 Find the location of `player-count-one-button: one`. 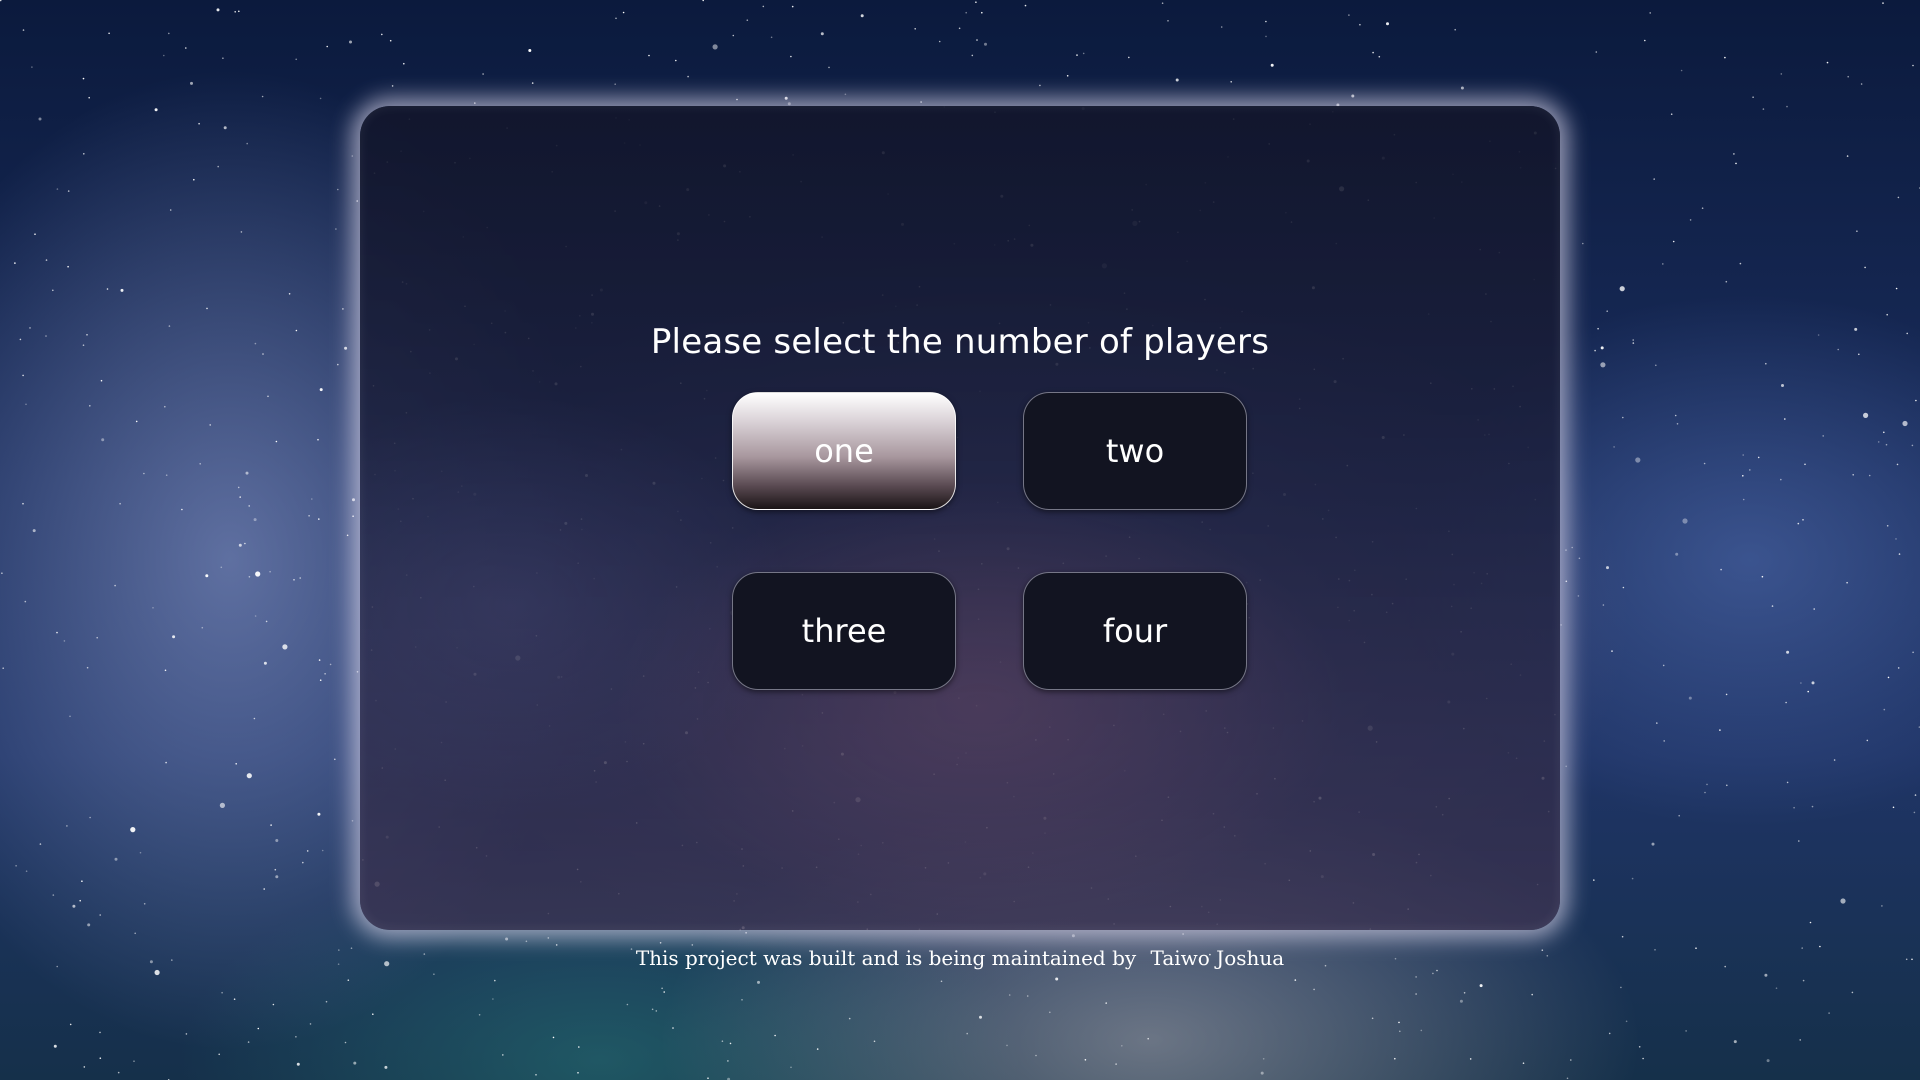

player-count-one-button: one is located at coordinates (844, 451).